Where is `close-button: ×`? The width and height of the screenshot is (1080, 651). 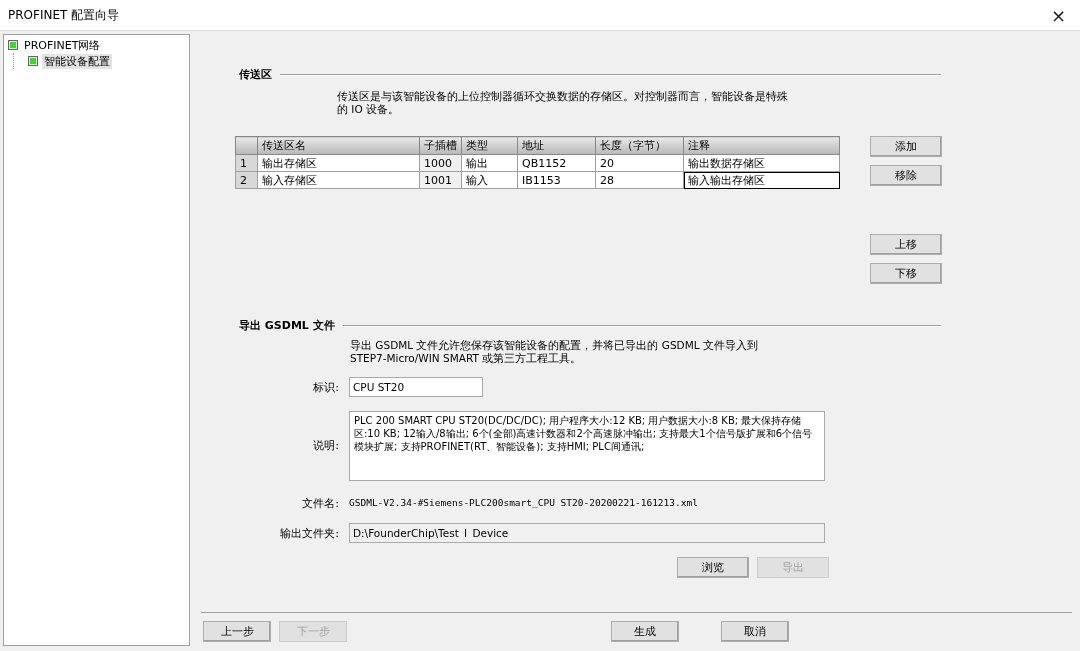
close-button: × is located at coordinates (1058, 15).